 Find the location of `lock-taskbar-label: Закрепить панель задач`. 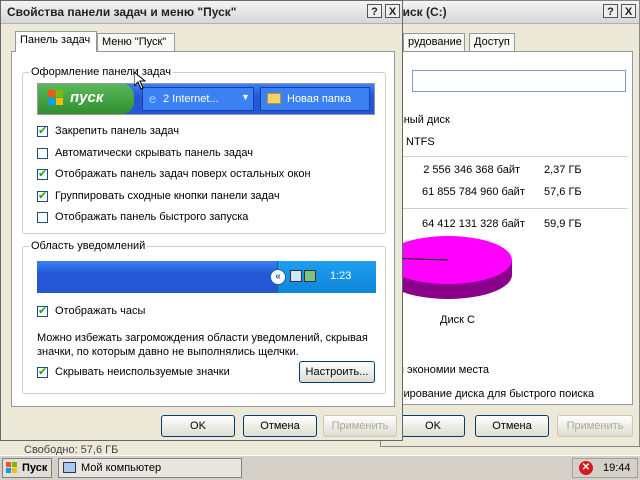

lock-taskbar-label: Закрепить панель задач is located at coordinates (117, 131).